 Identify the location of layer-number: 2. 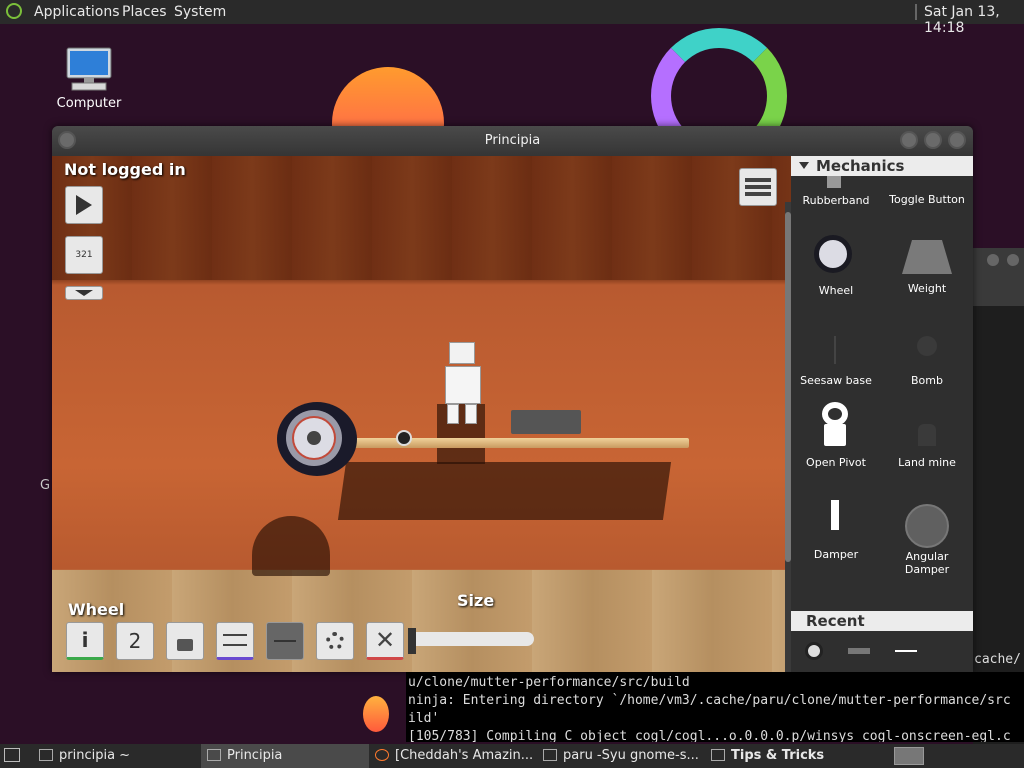
(135, 641).